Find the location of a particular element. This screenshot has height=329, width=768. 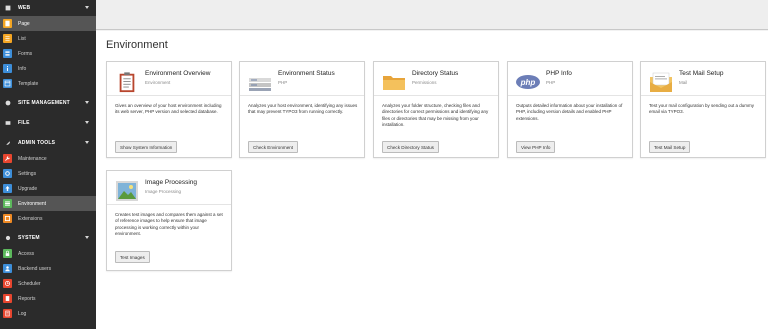

sidebar-item-label: Backend users is located at coordinates (35, 268).